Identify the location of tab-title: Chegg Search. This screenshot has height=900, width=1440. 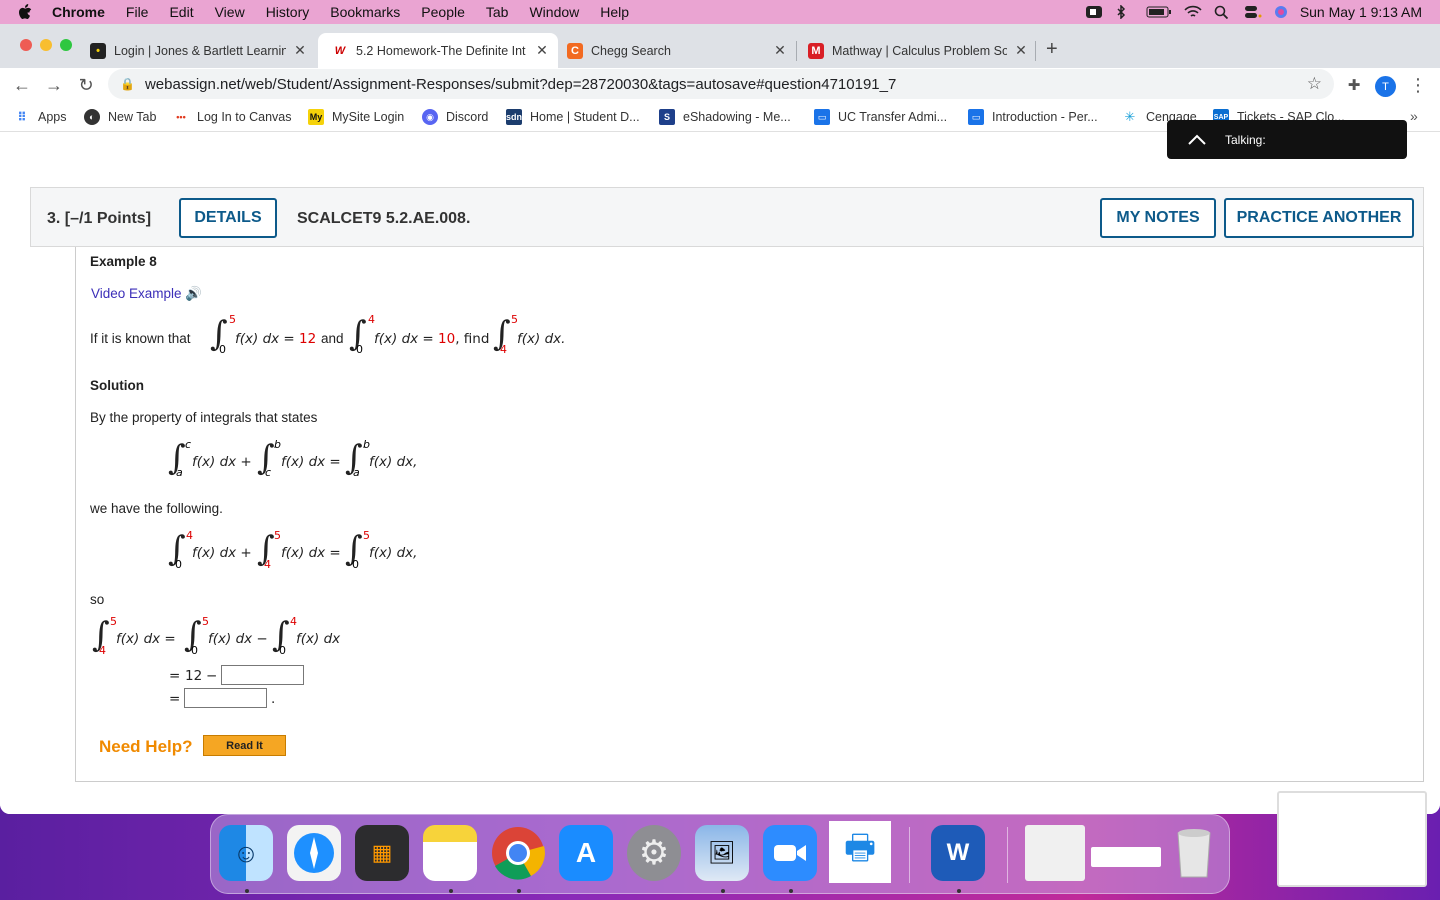
(631, 50).